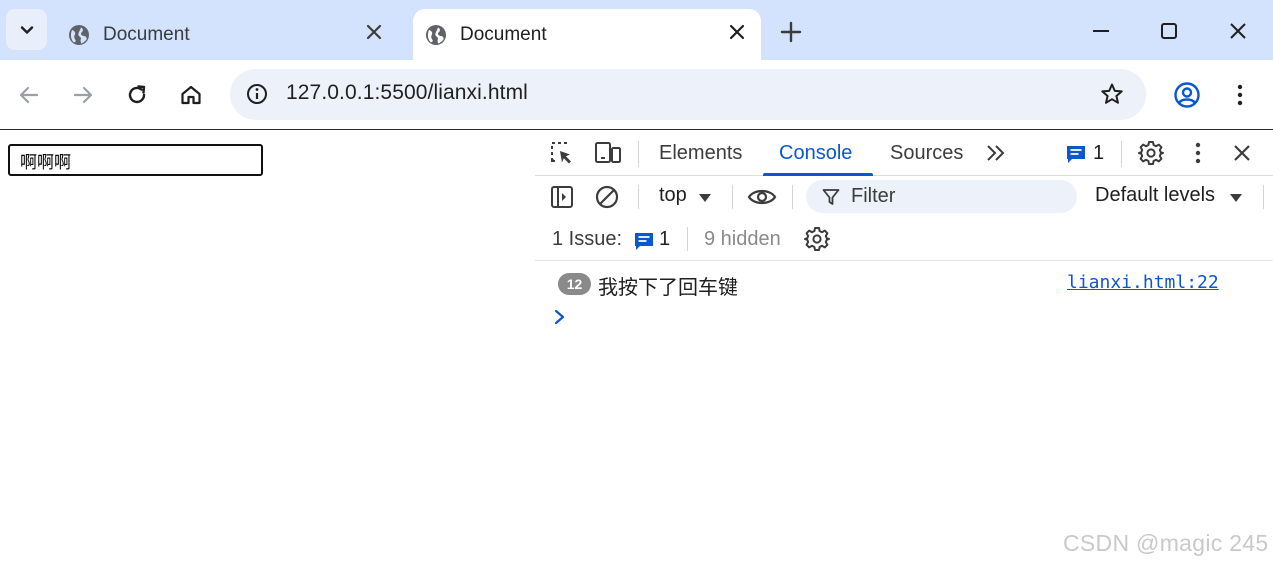  Describe the element at coordinates (996, 153) in the screenshot. I see `more-tabs-chevron-icon` at that location.